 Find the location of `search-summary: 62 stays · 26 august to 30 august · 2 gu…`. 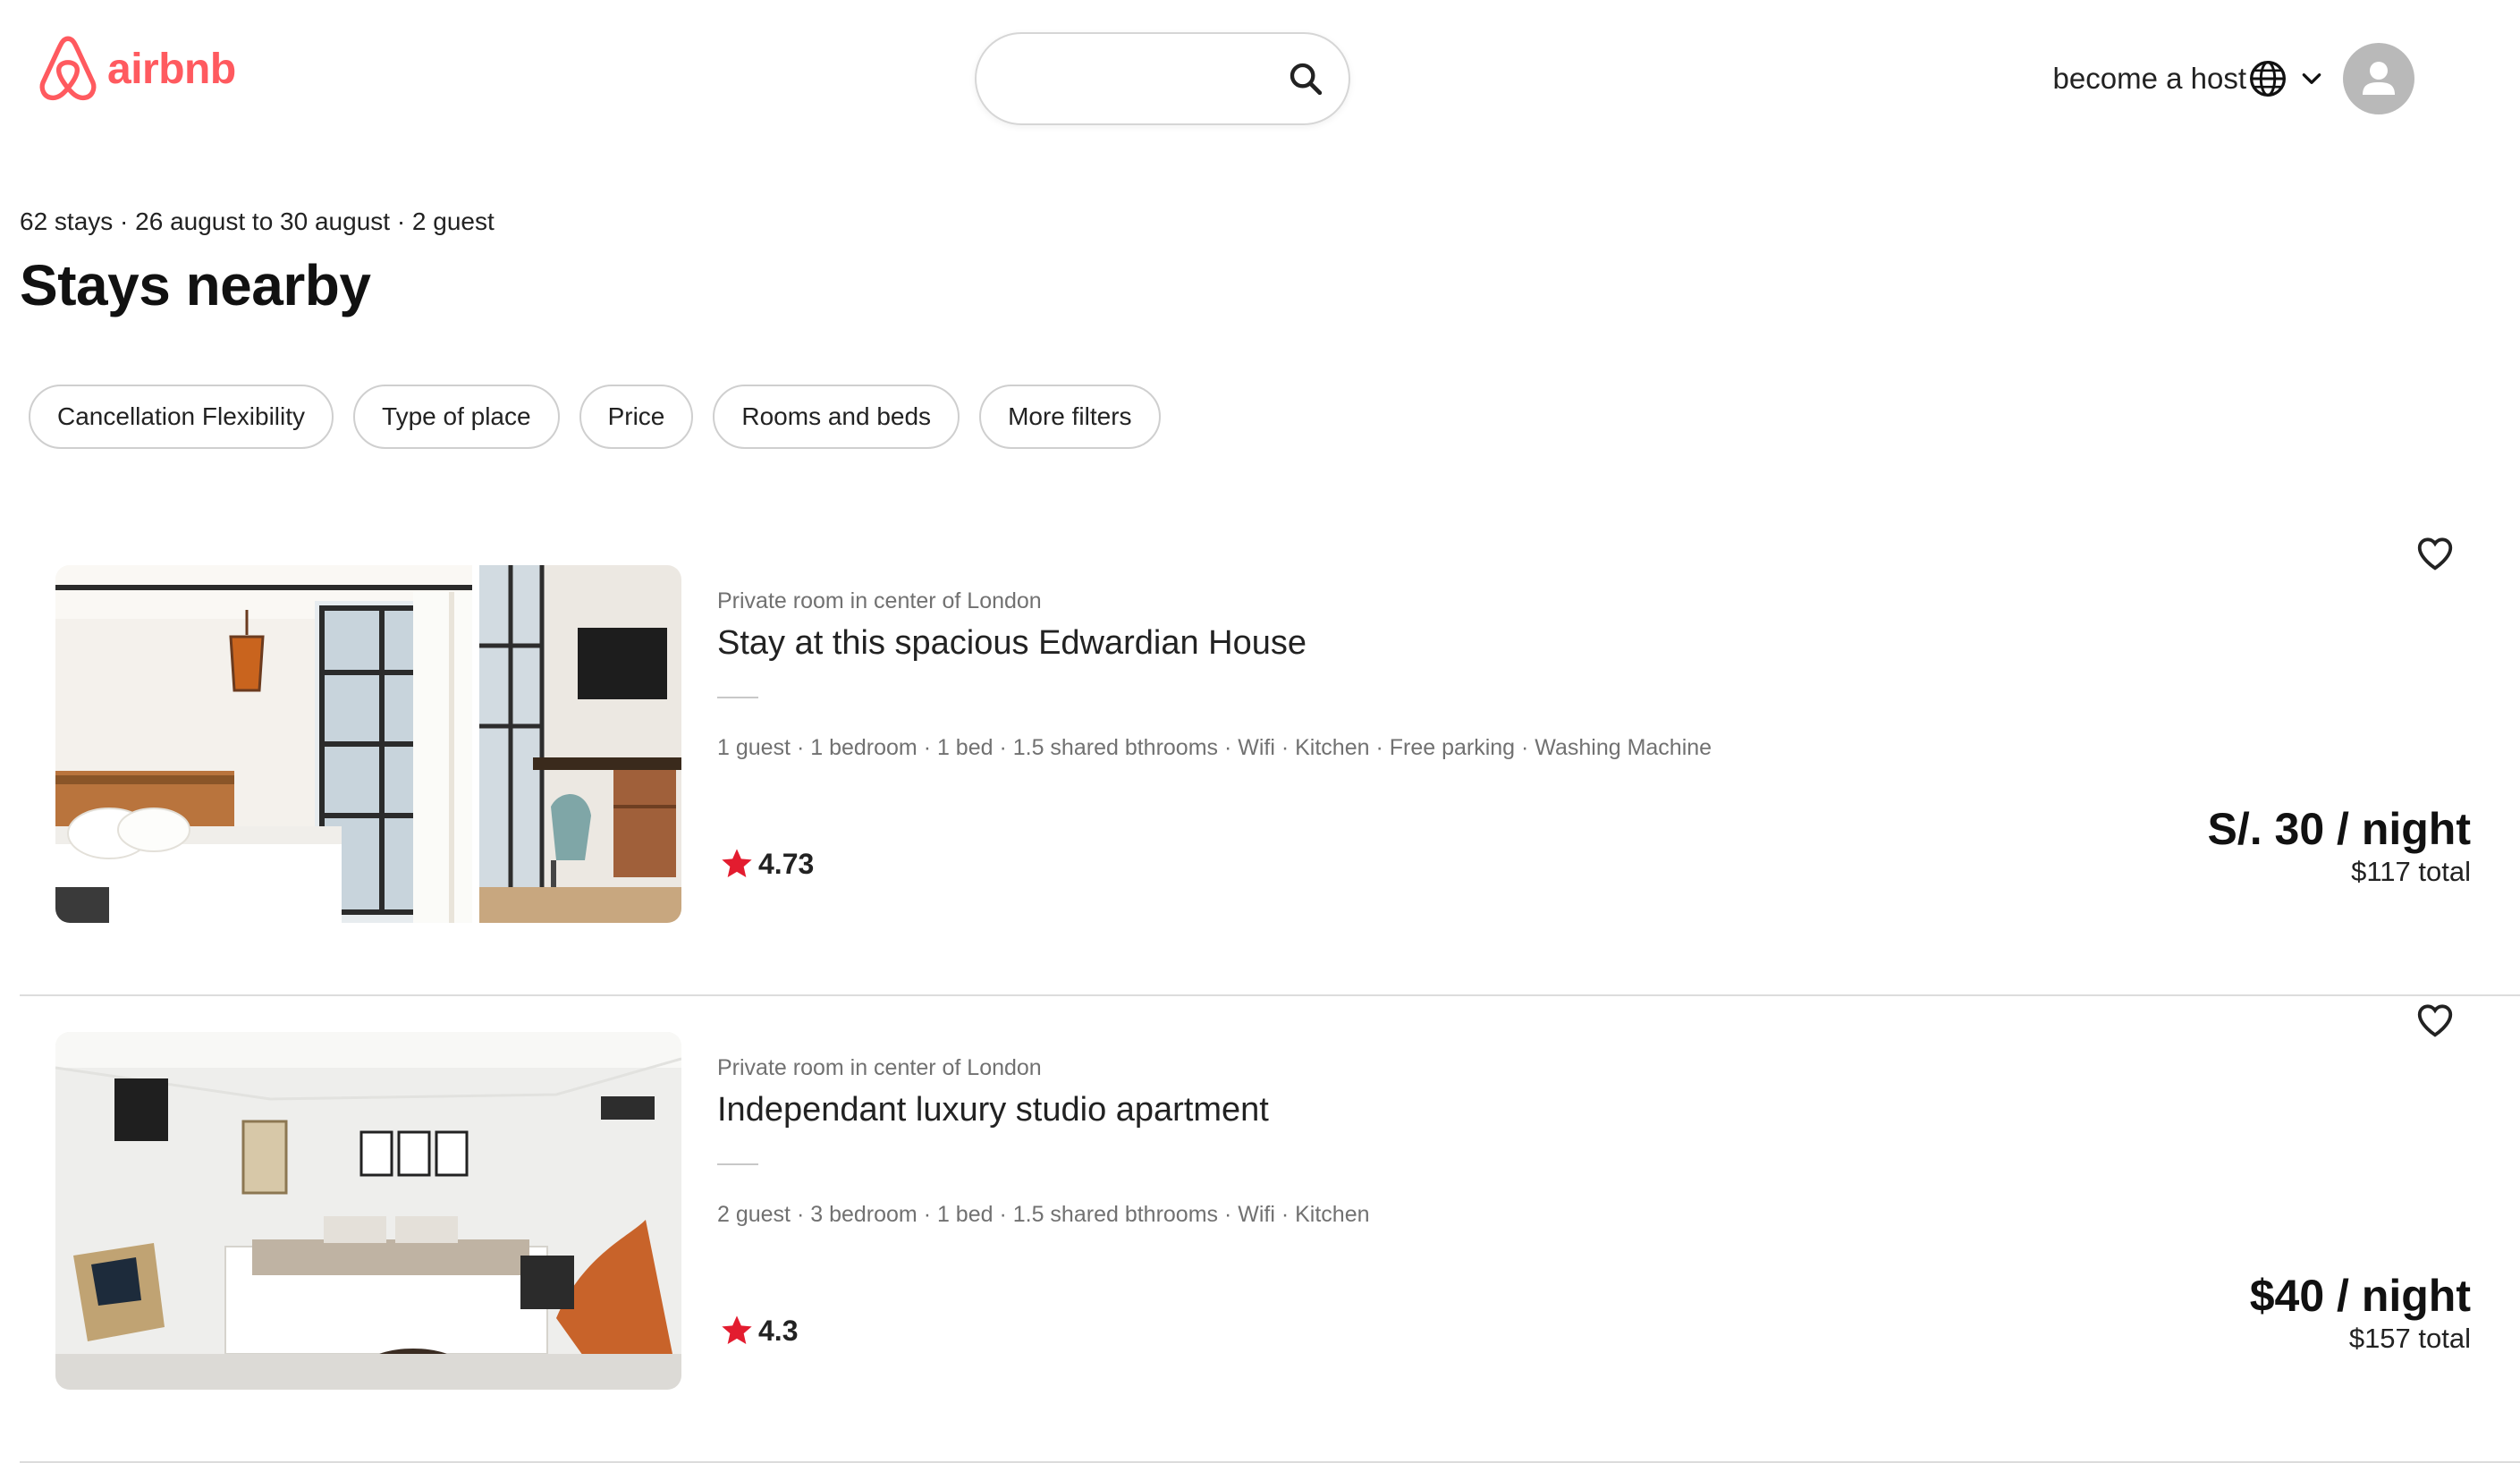

search-summary: 62 stays · 26 august to 30 august · 2 gu… is located at coordinates (257, 221).